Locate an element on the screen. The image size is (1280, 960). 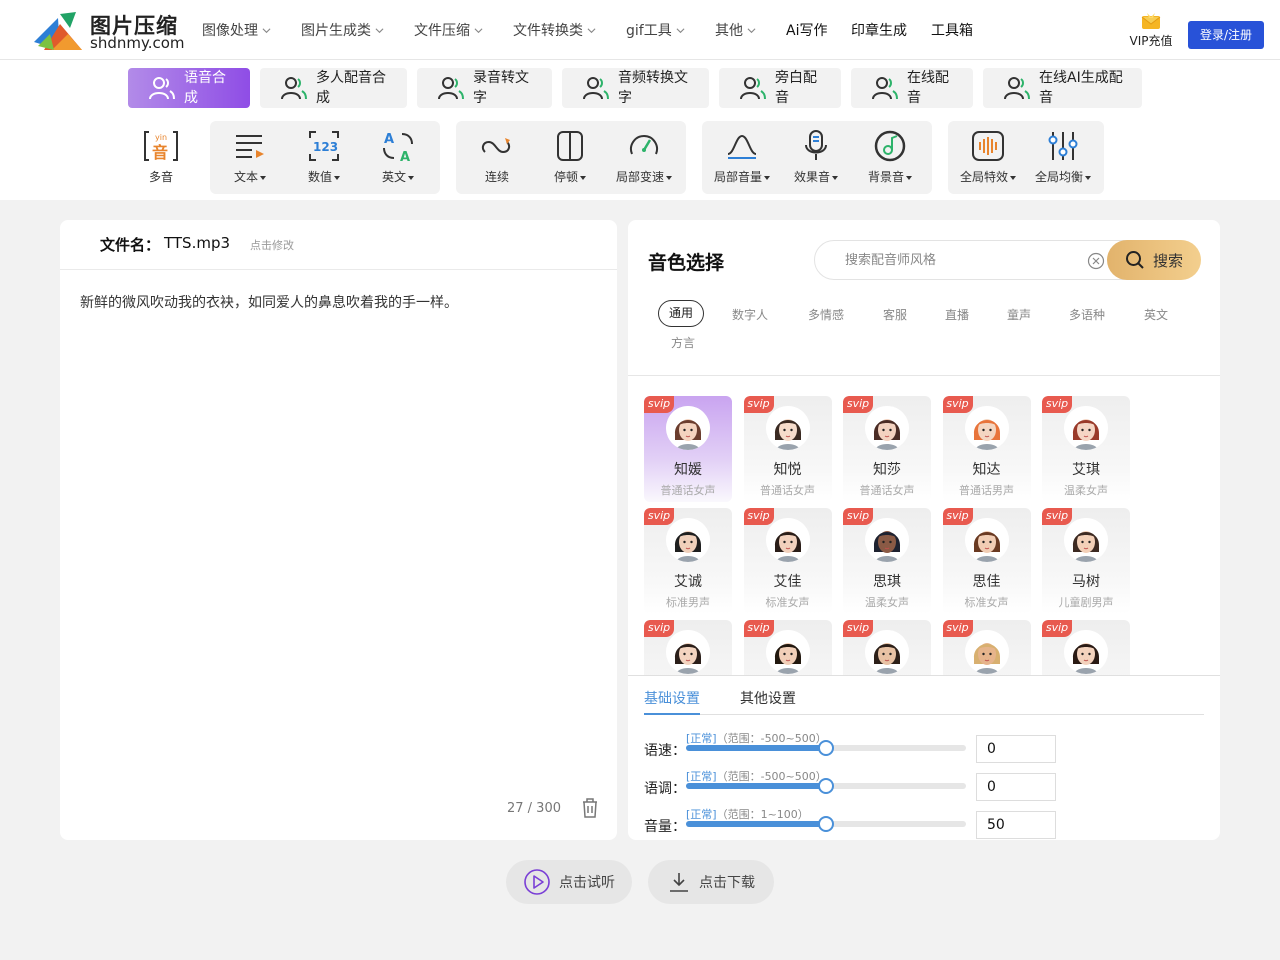
tab-online-ai-dubbing: 在线AI生成配音 is located at coordinates (1062, 88).